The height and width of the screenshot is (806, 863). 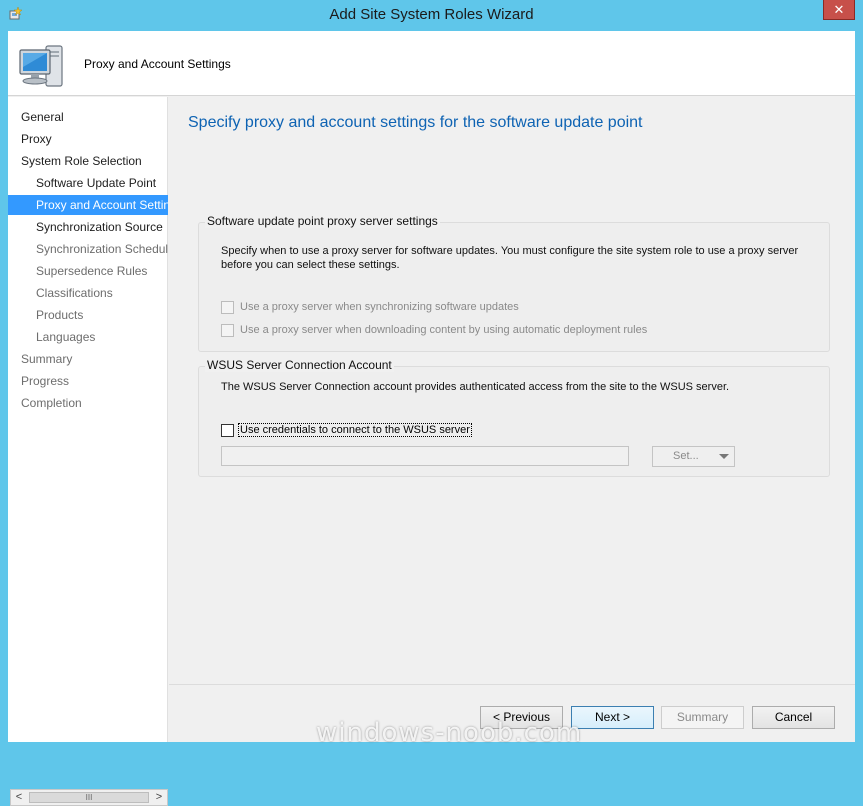 I want to click on header-title: Proxy and Account Settings, so click(x=157, y=64).